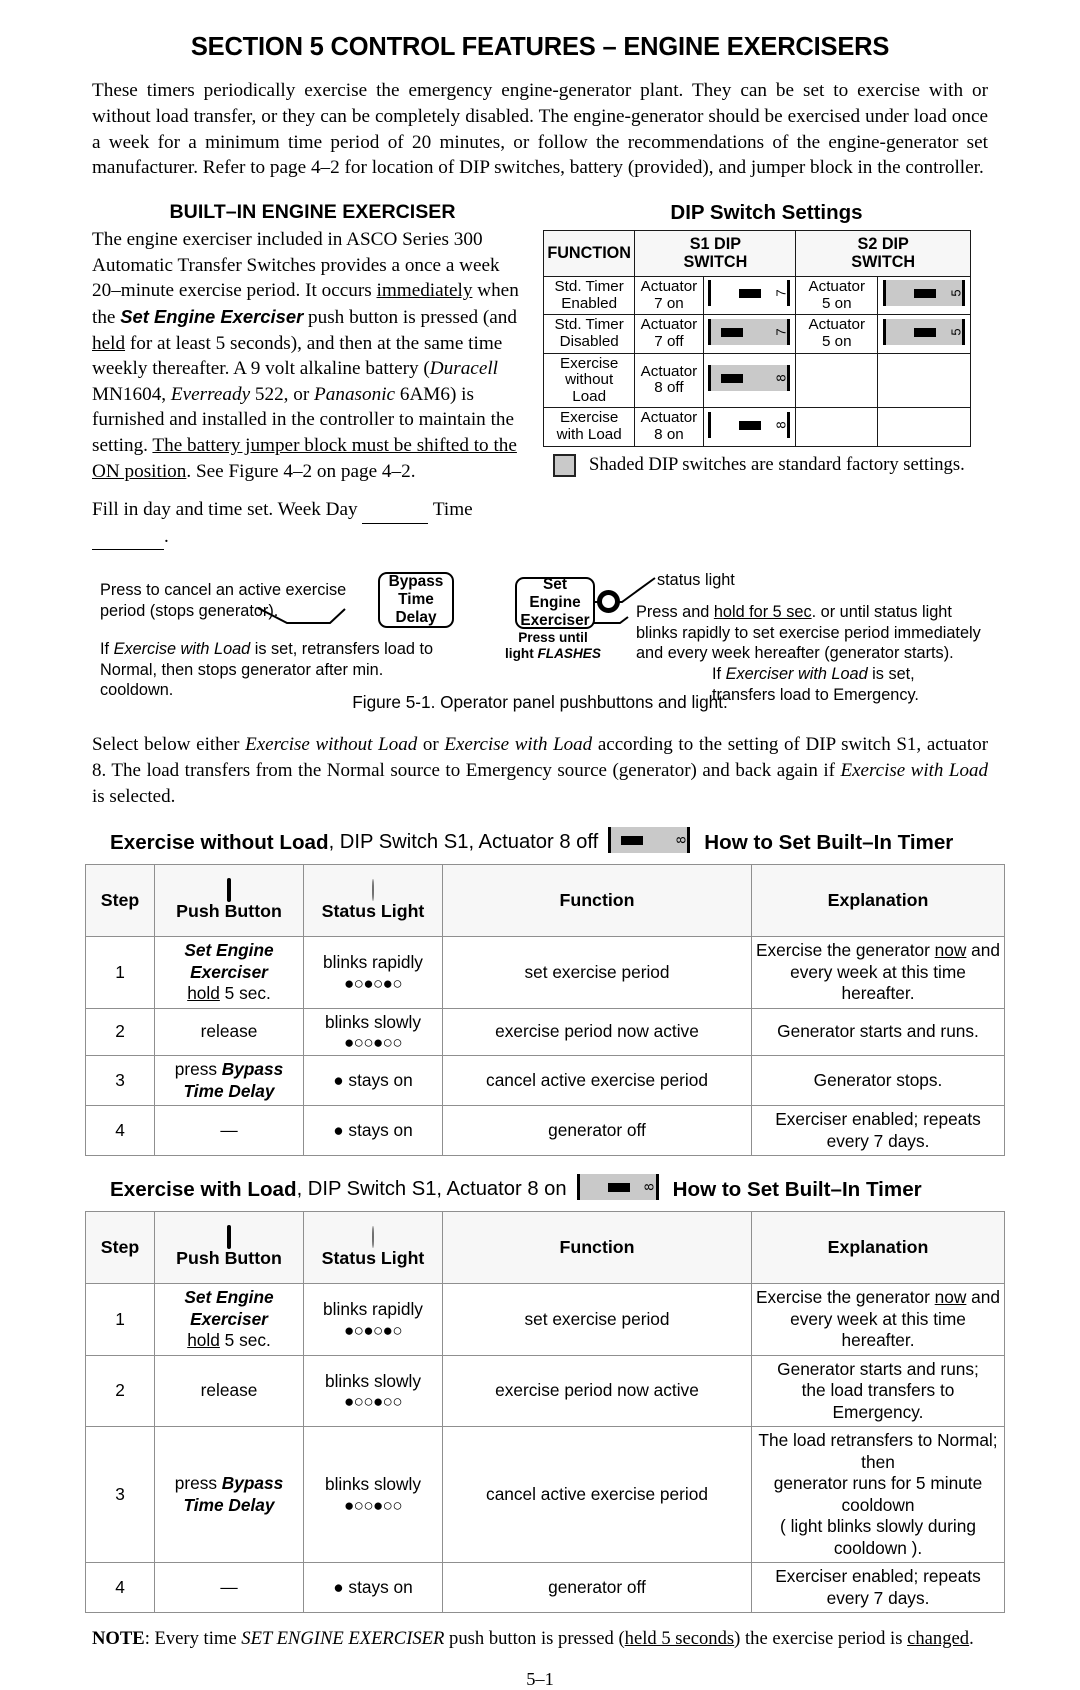 The width and height of the screenshot is (1080, 1690). I want to click on note-italic: SET ENGINE EXERCISER, so click(343, 1639).